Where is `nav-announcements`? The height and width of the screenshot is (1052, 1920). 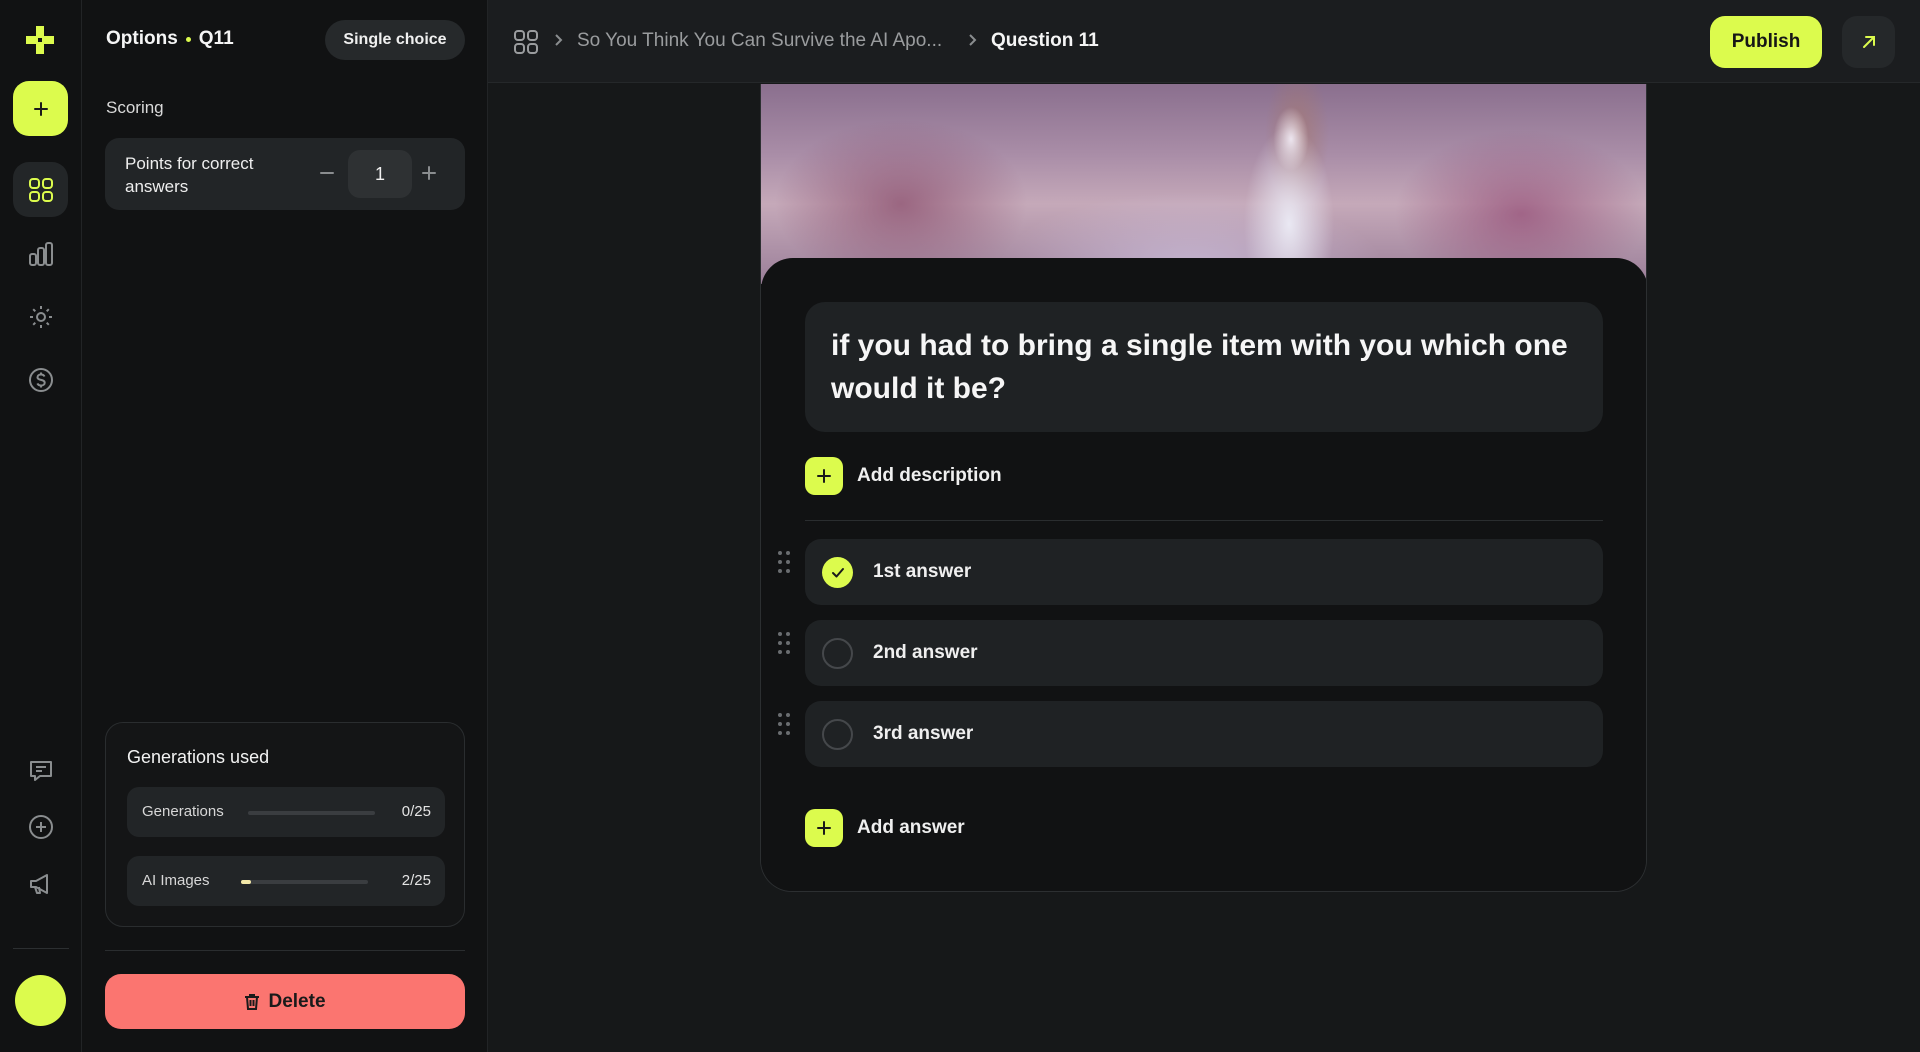 nav-announcements is located at coordinates (40, 883).